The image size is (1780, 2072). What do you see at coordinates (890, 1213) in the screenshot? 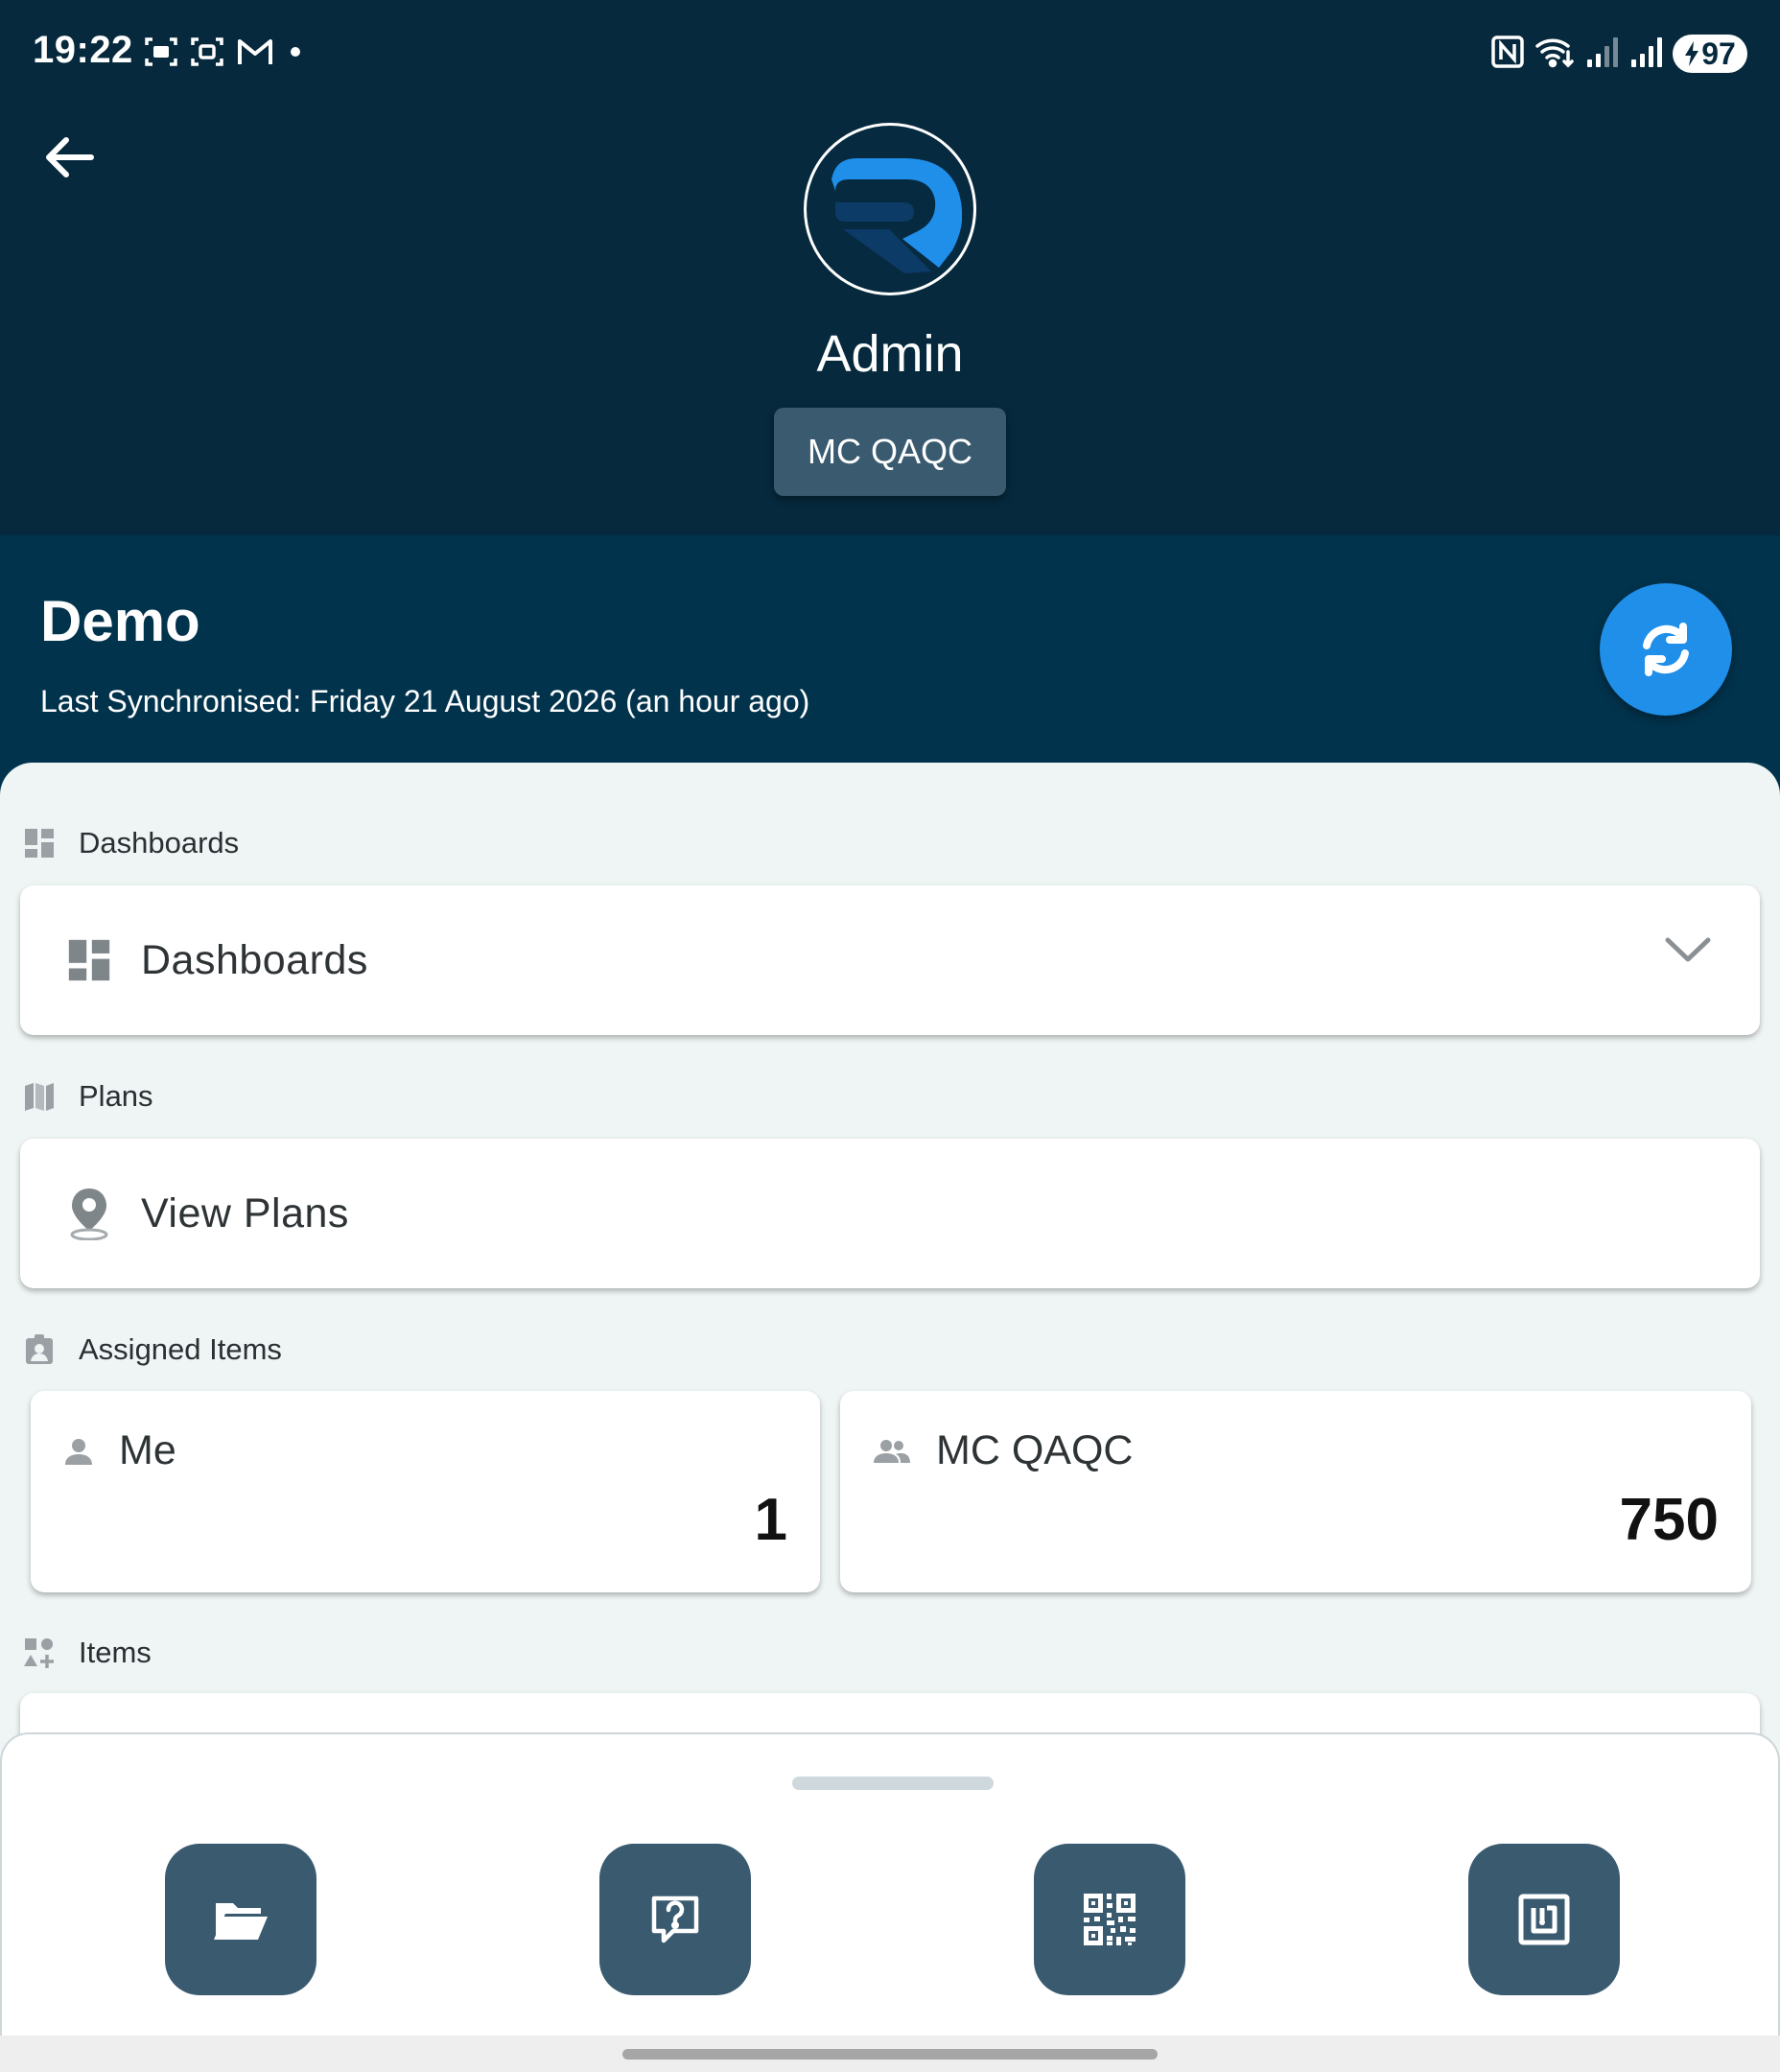
I see `view-plans-button: View Plans` at bounding box center [890, 1213].